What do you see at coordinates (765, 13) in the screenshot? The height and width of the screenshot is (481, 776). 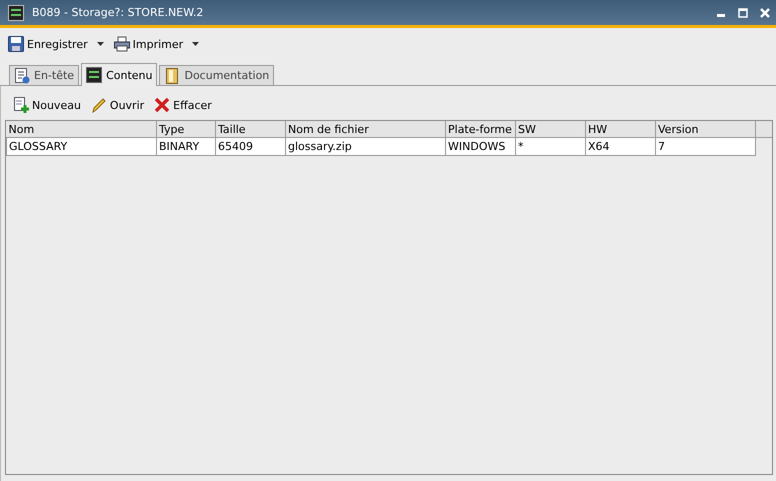 I see `close-icon` at bounding box center [765, 13].